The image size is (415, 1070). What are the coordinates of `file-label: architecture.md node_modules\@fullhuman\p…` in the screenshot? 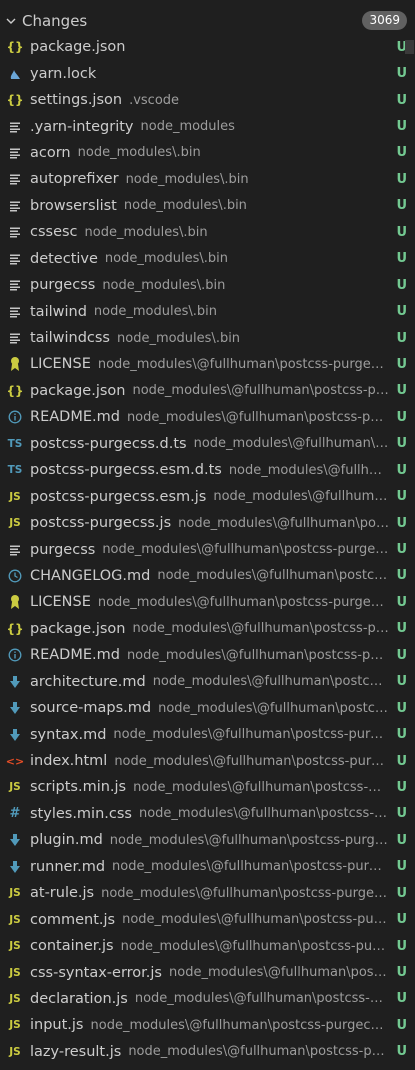 It's located at (209, 682).